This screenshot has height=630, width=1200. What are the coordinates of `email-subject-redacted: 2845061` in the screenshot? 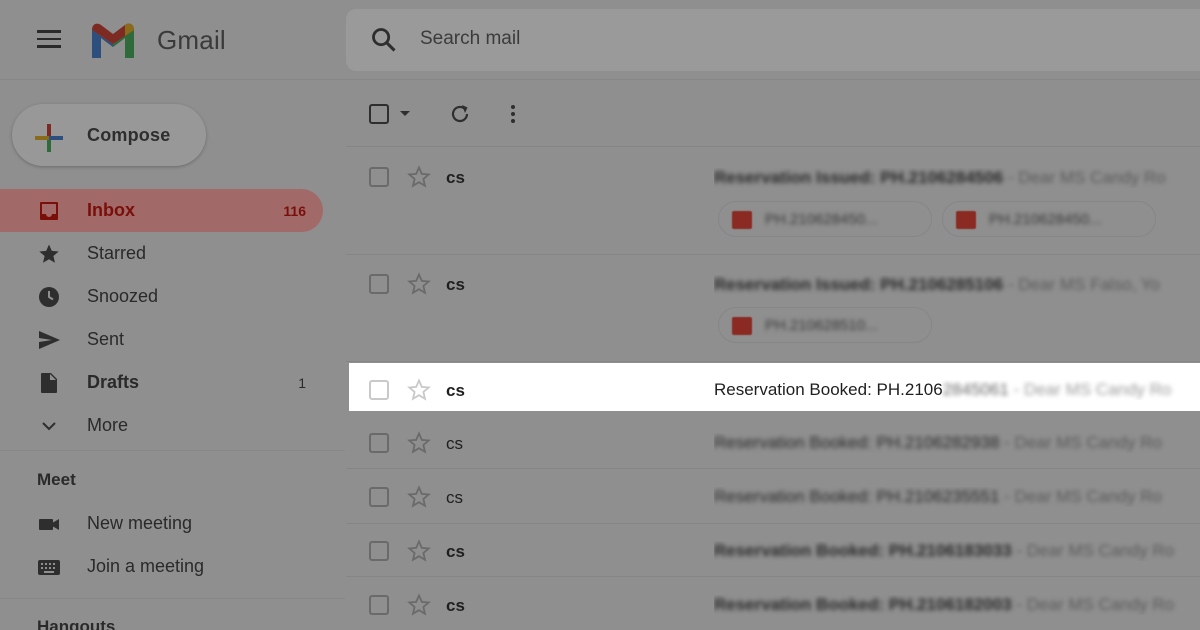 It's located at (975, 389).